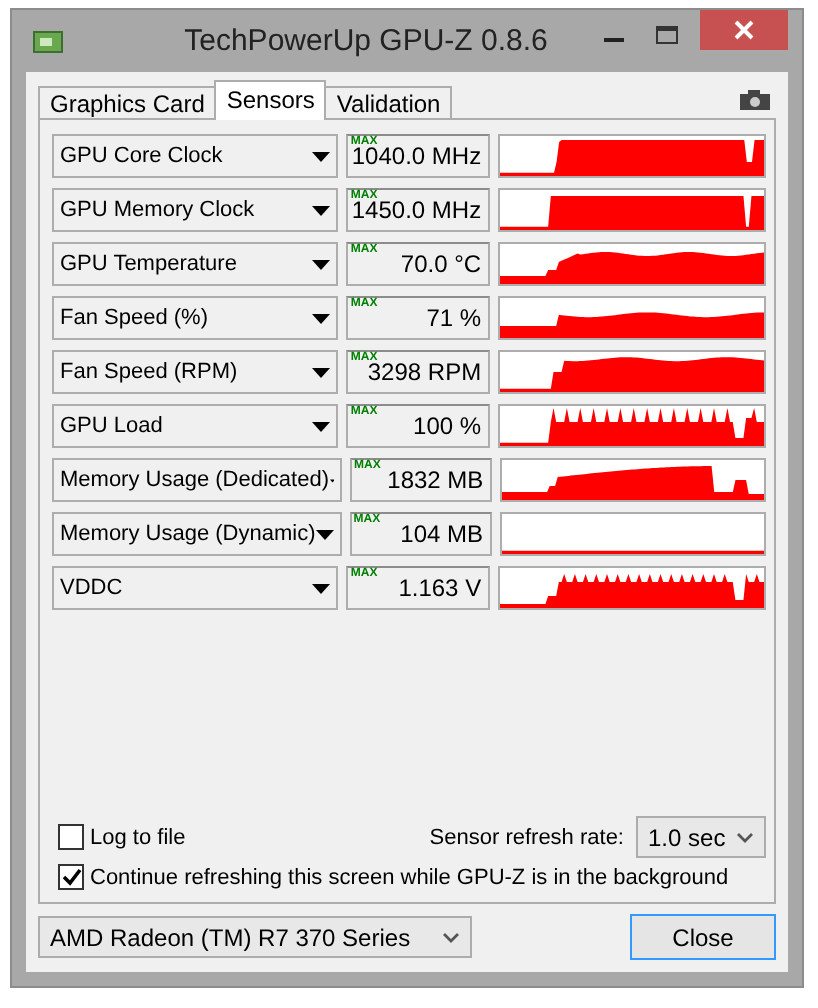 The height and width of the screenshot is (1008, 818). What do you see at coordinates (614, 38) in the screenshot?
I see `minimize-icon` at bounding box center [614, 38].